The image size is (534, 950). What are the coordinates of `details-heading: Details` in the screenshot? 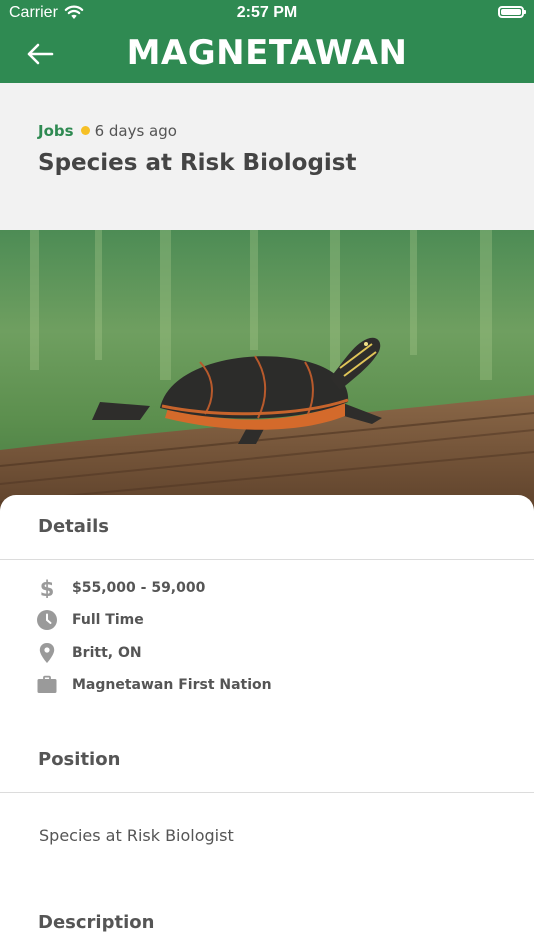 It's located at (73, 526).